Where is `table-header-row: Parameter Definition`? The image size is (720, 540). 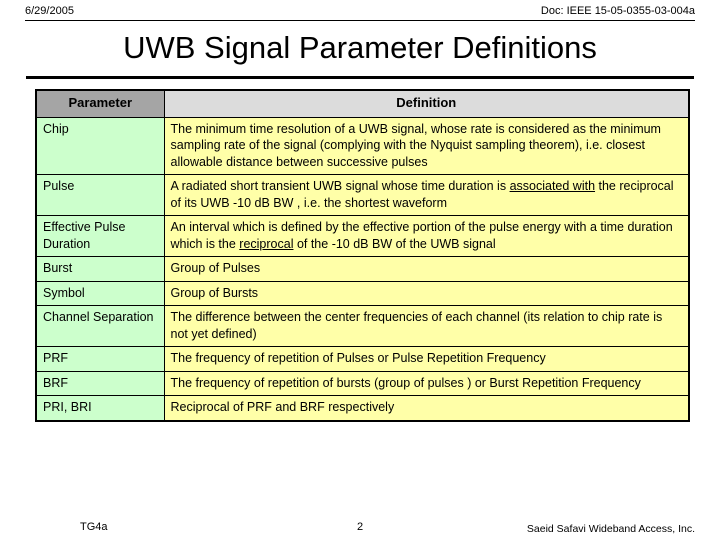 table-header-row: Parameter Definition is located at coordinates (362, 103).